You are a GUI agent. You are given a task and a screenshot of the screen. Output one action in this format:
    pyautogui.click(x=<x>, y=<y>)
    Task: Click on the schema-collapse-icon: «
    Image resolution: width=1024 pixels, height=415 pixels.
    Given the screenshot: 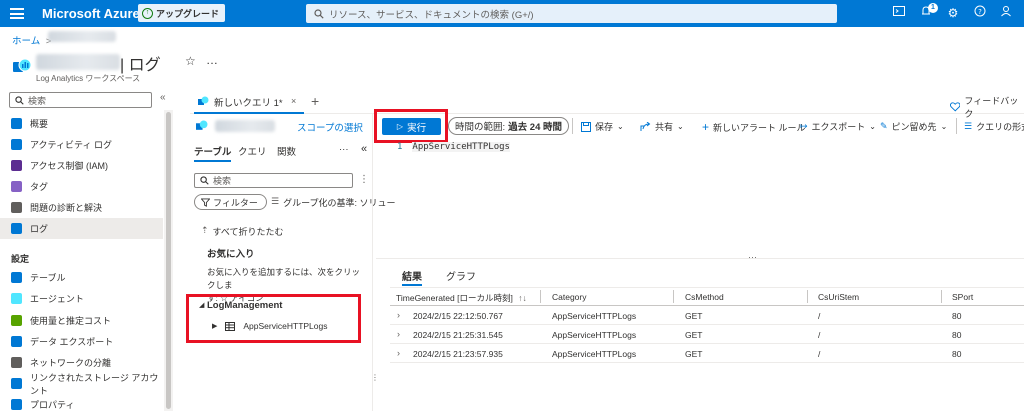 What is the action you would take?
    pyautogui.click(x=364, y=149)
    